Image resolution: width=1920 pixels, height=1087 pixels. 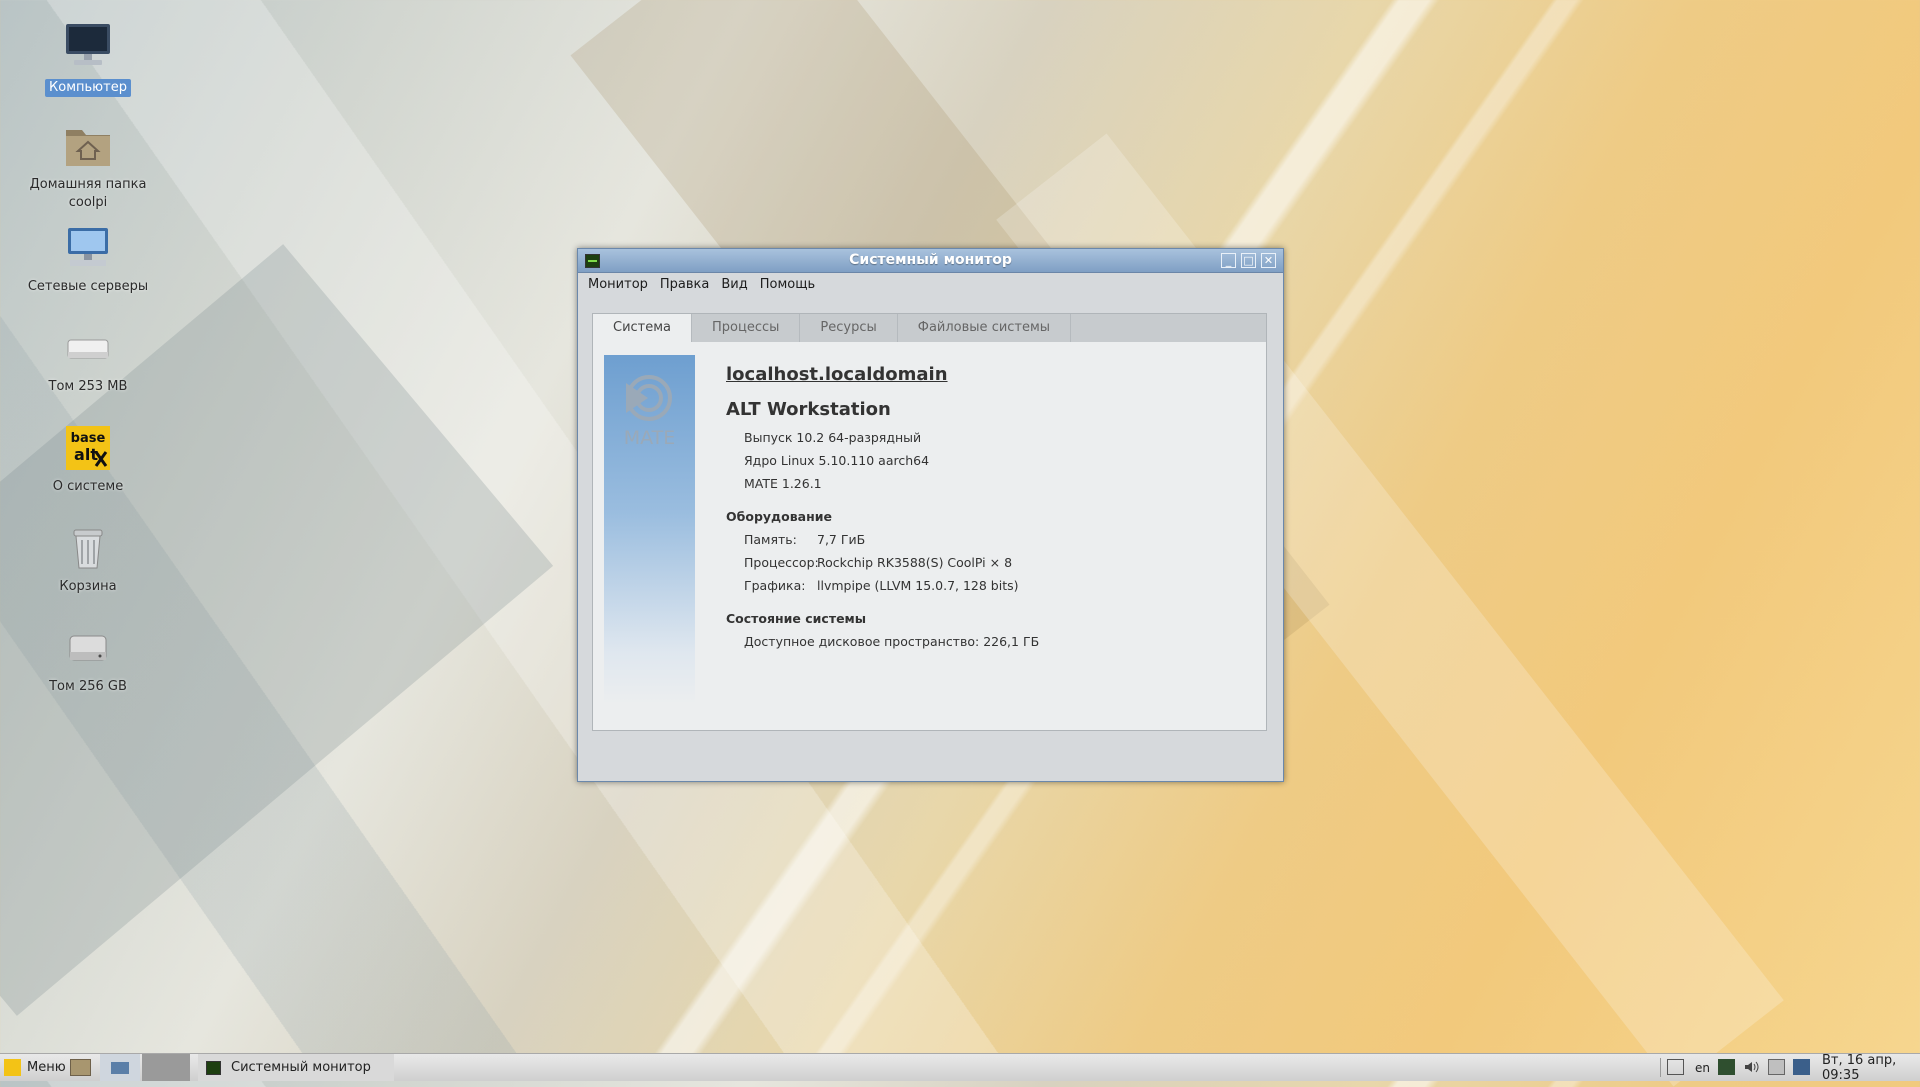 What do you see at coordinates (88, 386) in the screenshot?
I see `desktop-icon-label: Том 253 MB` at bounding box center [88, 386].